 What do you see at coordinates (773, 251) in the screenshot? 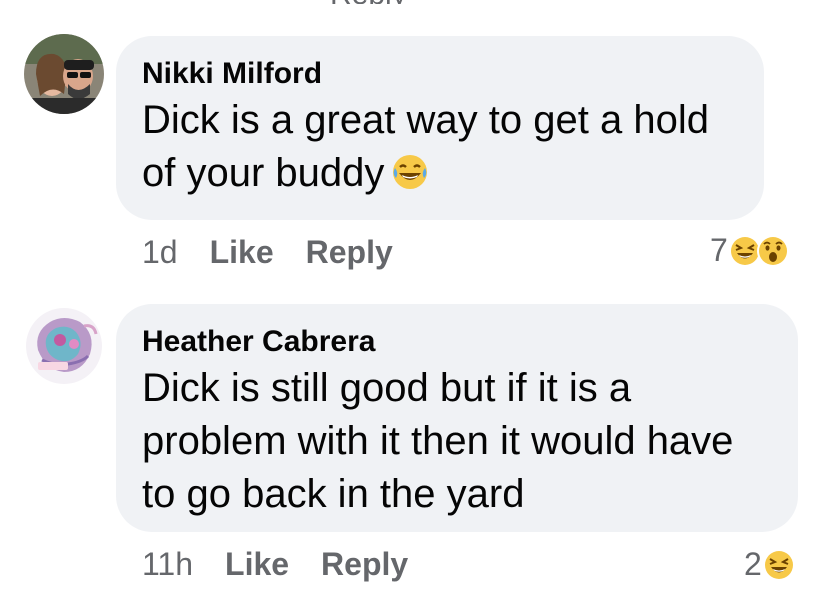
I see `wow-reaction-icon` at bounding box center [773, 251].